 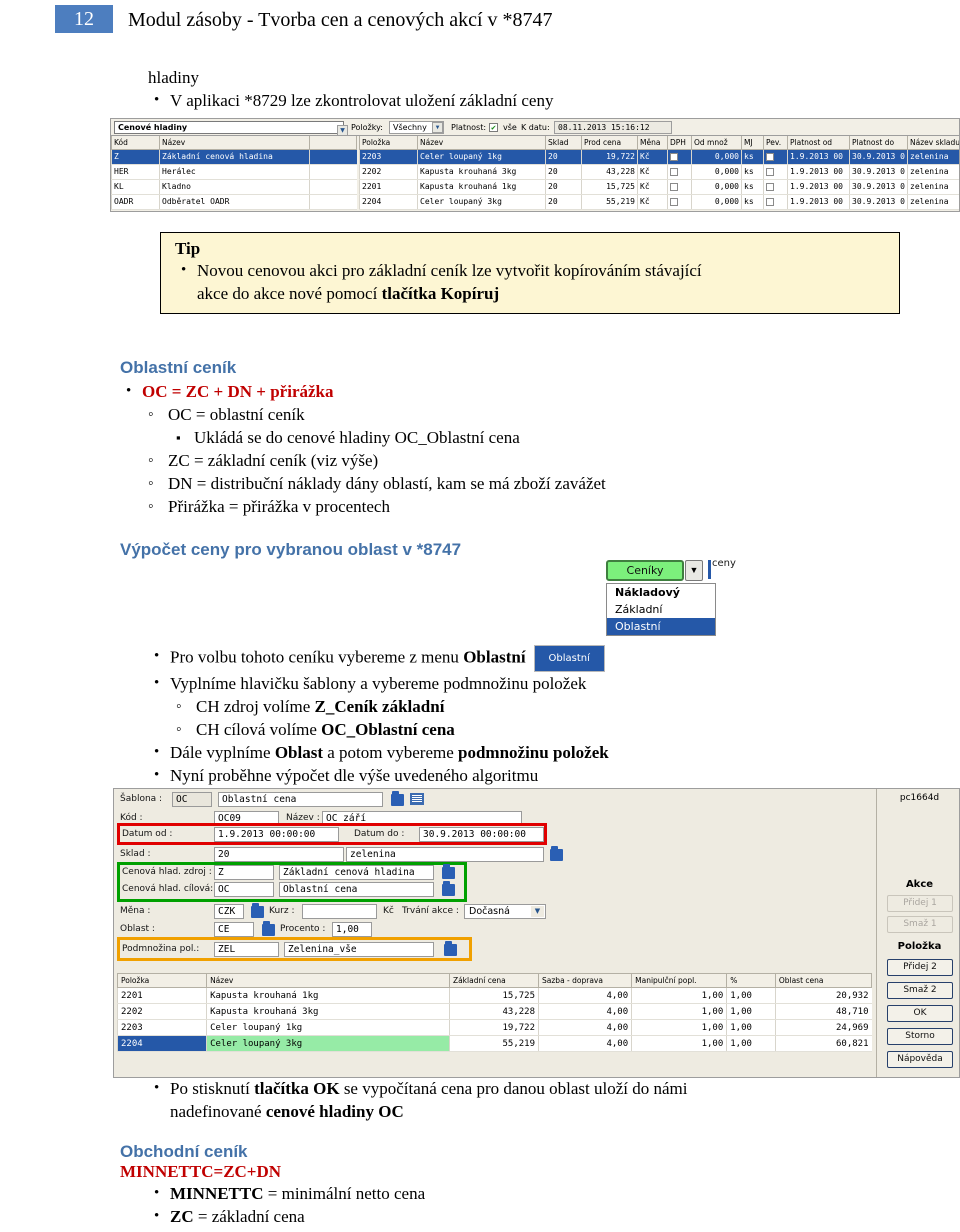 What do you see at coordinates (679, 980) in the screenshot?
I see `col-manipulcni-popl: Manipulční popl.` at bounding box center [679, 980].